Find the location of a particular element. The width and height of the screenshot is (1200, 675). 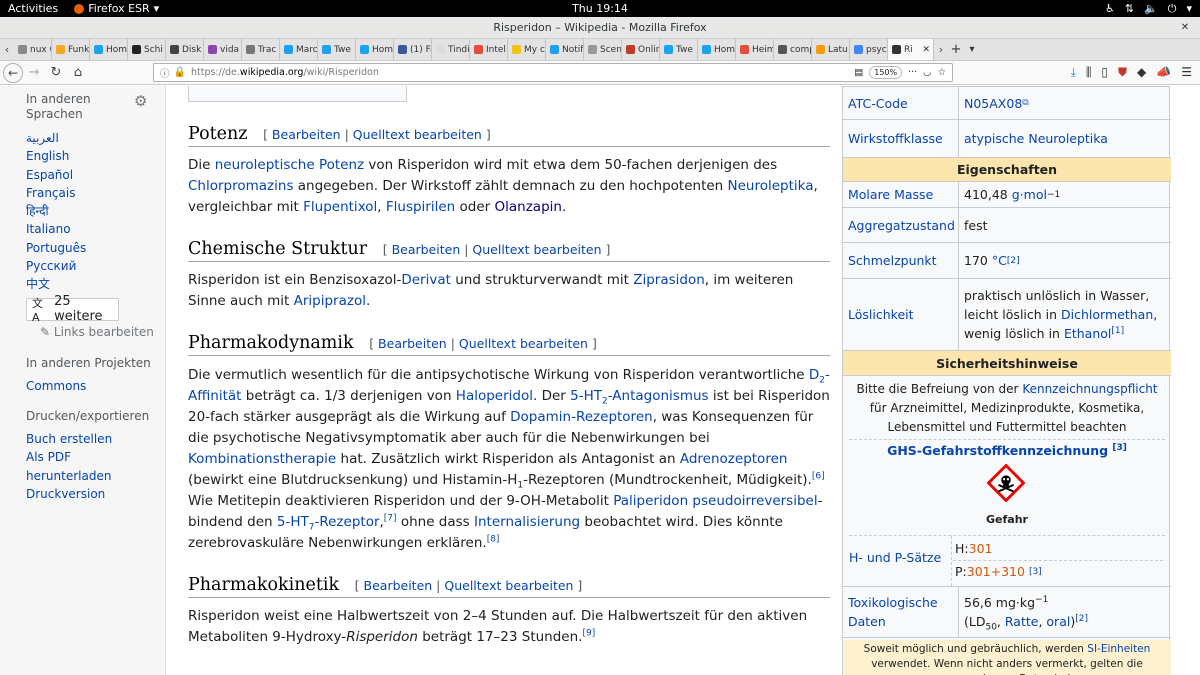

browser-tab: Twe is located at coordinates (679, 49).